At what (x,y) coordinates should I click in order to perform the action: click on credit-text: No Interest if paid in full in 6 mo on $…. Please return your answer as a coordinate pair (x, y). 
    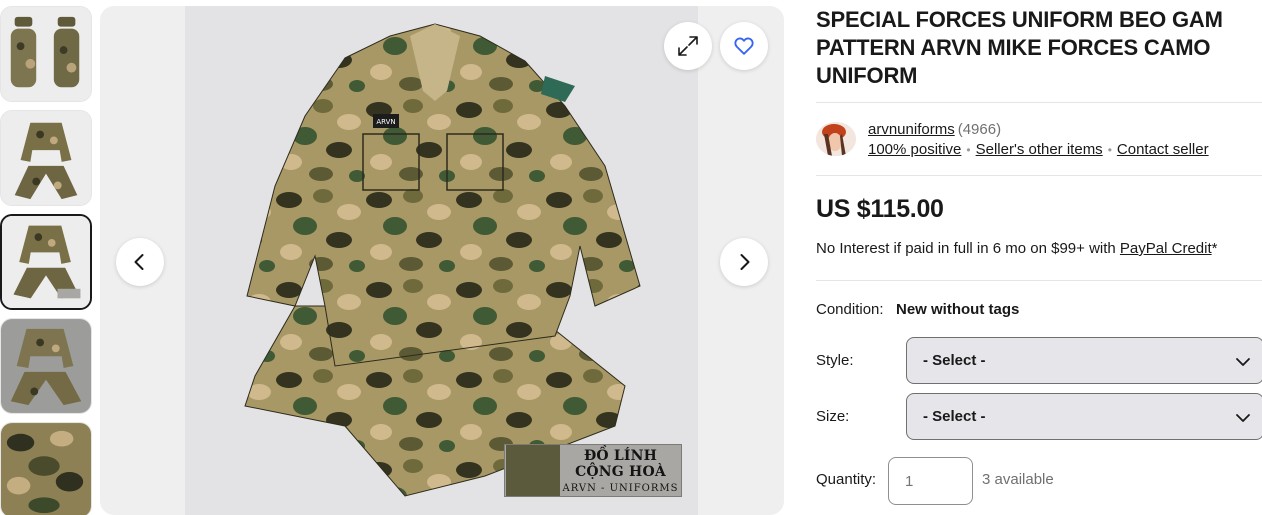
    Looking at the image, I should click on (968, 248).